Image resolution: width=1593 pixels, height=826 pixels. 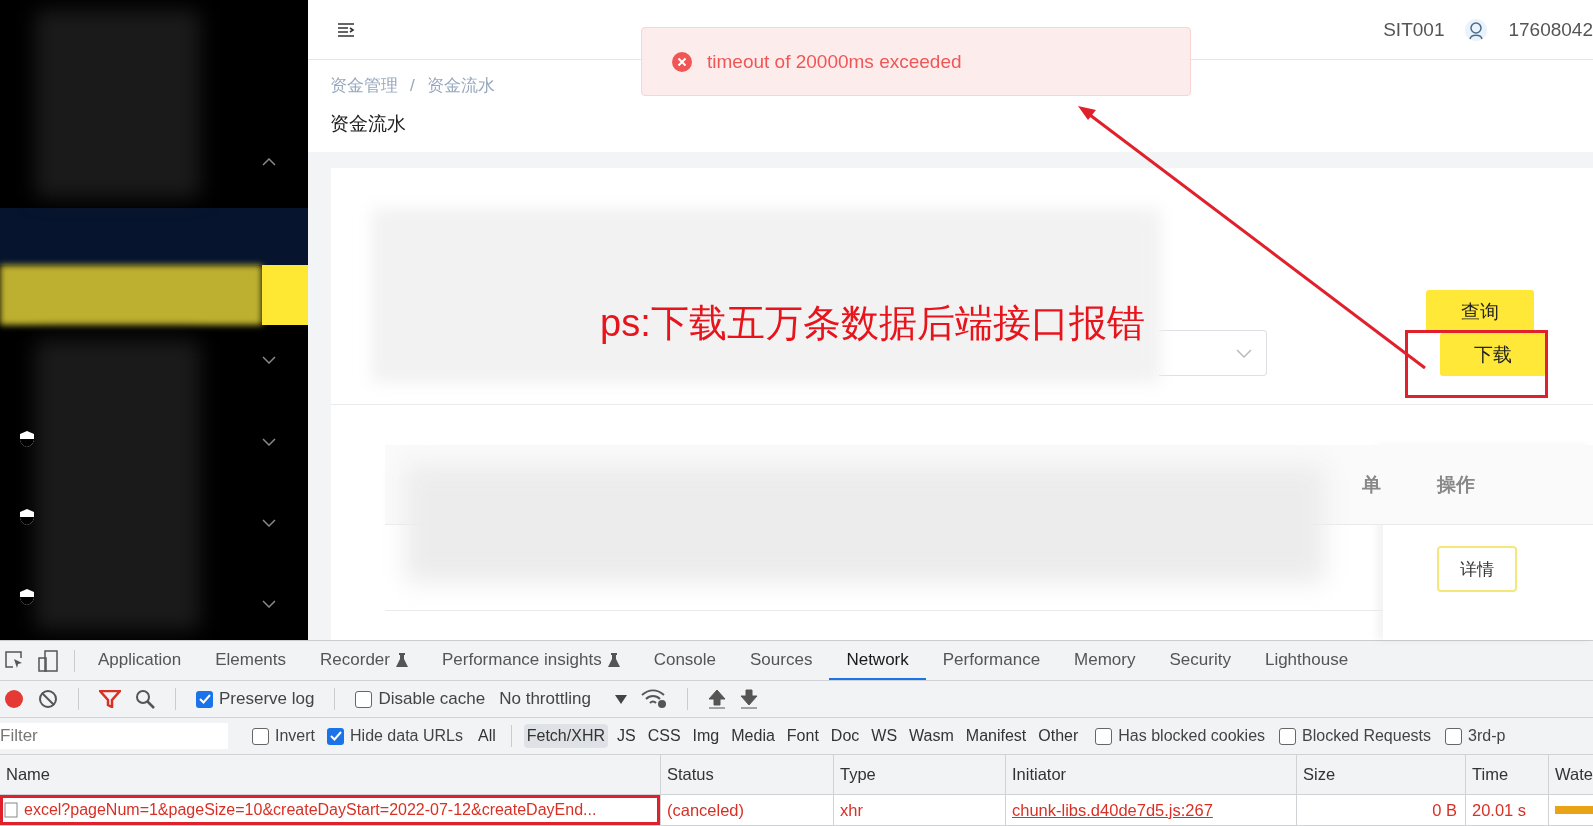 I want to click on column-header: Name, so click(x=330, y=774).